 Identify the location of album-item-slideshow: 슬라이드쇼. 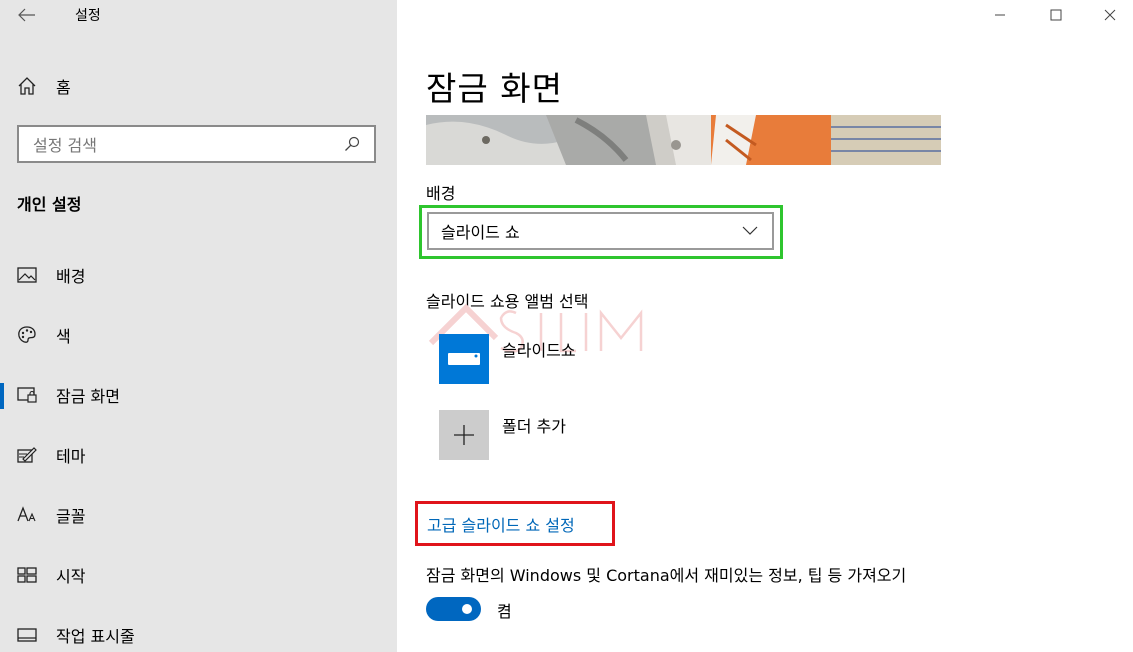
(639, 359).